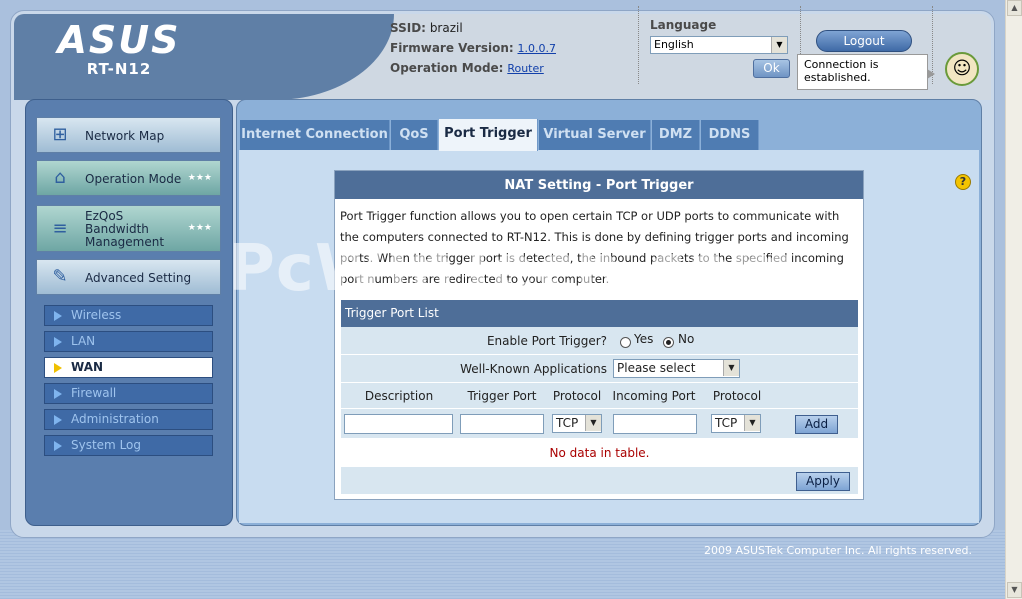 This screenshot has height=599, width=1022. Describe the element at coordinates (452, 48) in the screenshot. I see `firmware-label: Firmware Version:` at that location.